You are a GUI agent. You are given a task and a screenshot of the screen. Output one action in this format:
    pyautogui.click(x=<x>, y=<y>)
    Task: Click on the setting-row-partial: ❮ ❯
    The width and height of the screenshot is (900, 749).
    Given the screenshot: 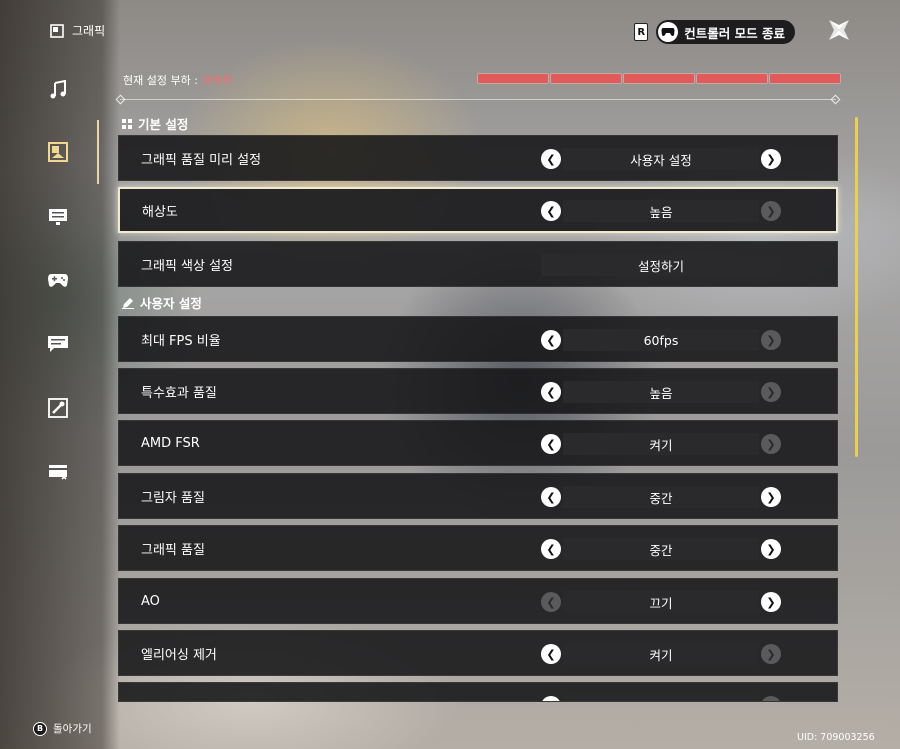 What is the action you would take?
    pyautogui.click(x=478, y=692)
    